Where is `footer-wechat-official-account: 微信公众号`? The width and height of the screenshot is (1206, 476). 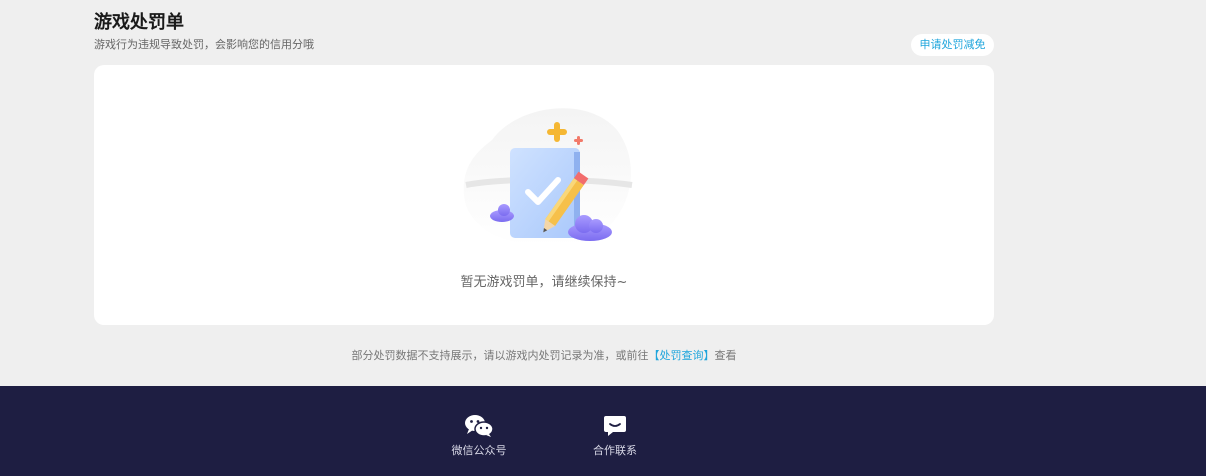 footer-wechat-official-account: 微信公众号 is located at coordinates (479, 436).